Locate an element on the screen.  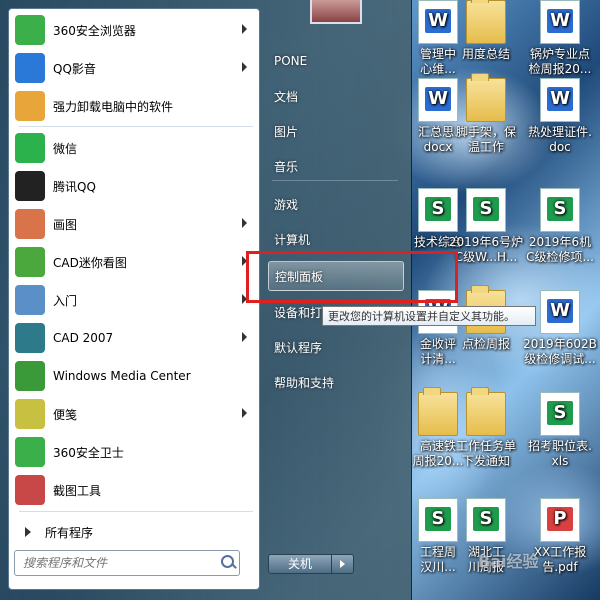
program-item-label: 腾讯QQ is located at coordinates (74, 186).